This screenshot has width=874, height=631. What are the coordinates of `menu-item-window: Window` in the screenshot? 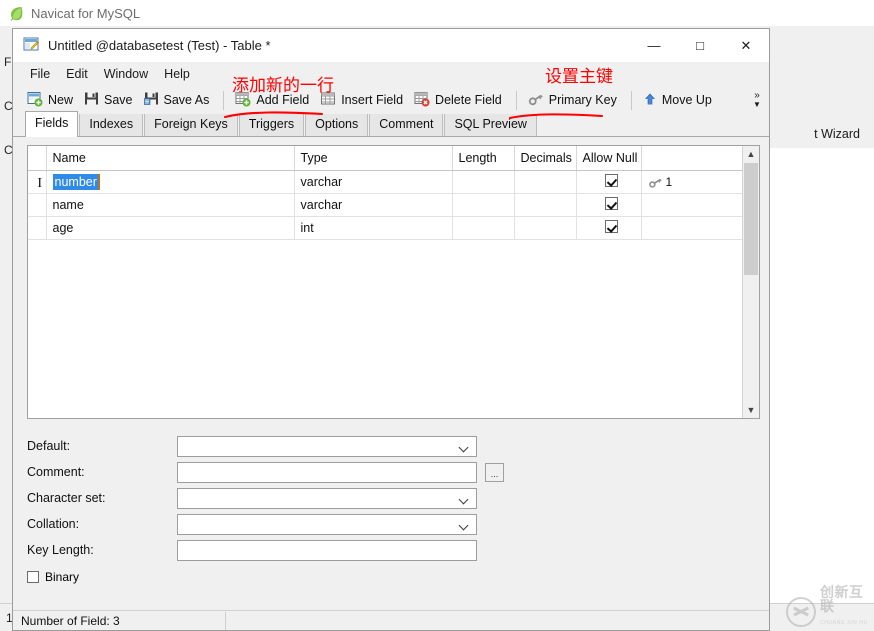 It's located at (126, 74).